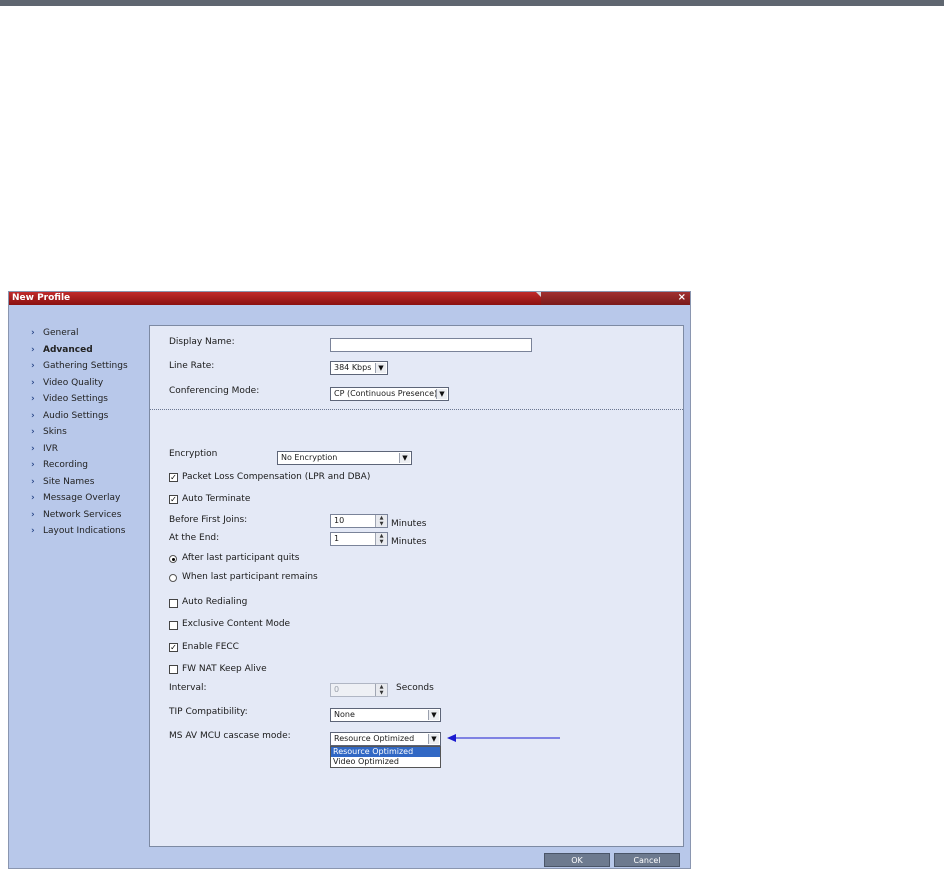 Image resolution: width=944 pixels, height=873 pixels. I want to click on sidebar-item-skins: › Skins, so click(89, 435).